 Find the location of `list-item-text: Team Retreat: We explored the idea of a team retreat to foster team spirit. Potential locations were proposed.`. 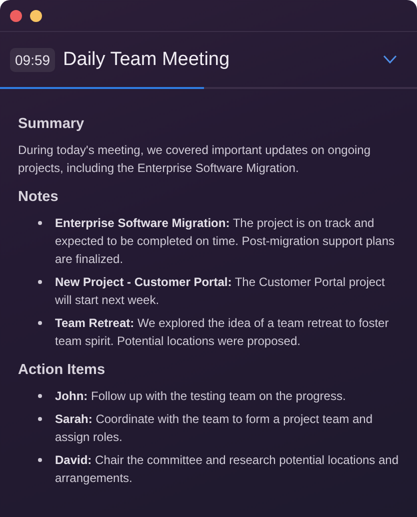

list-item-text: Team Retreat: We explored the idea of a team retreat to foster team spirit. Potential locations were proposed. is located at coordinates (222, 332).